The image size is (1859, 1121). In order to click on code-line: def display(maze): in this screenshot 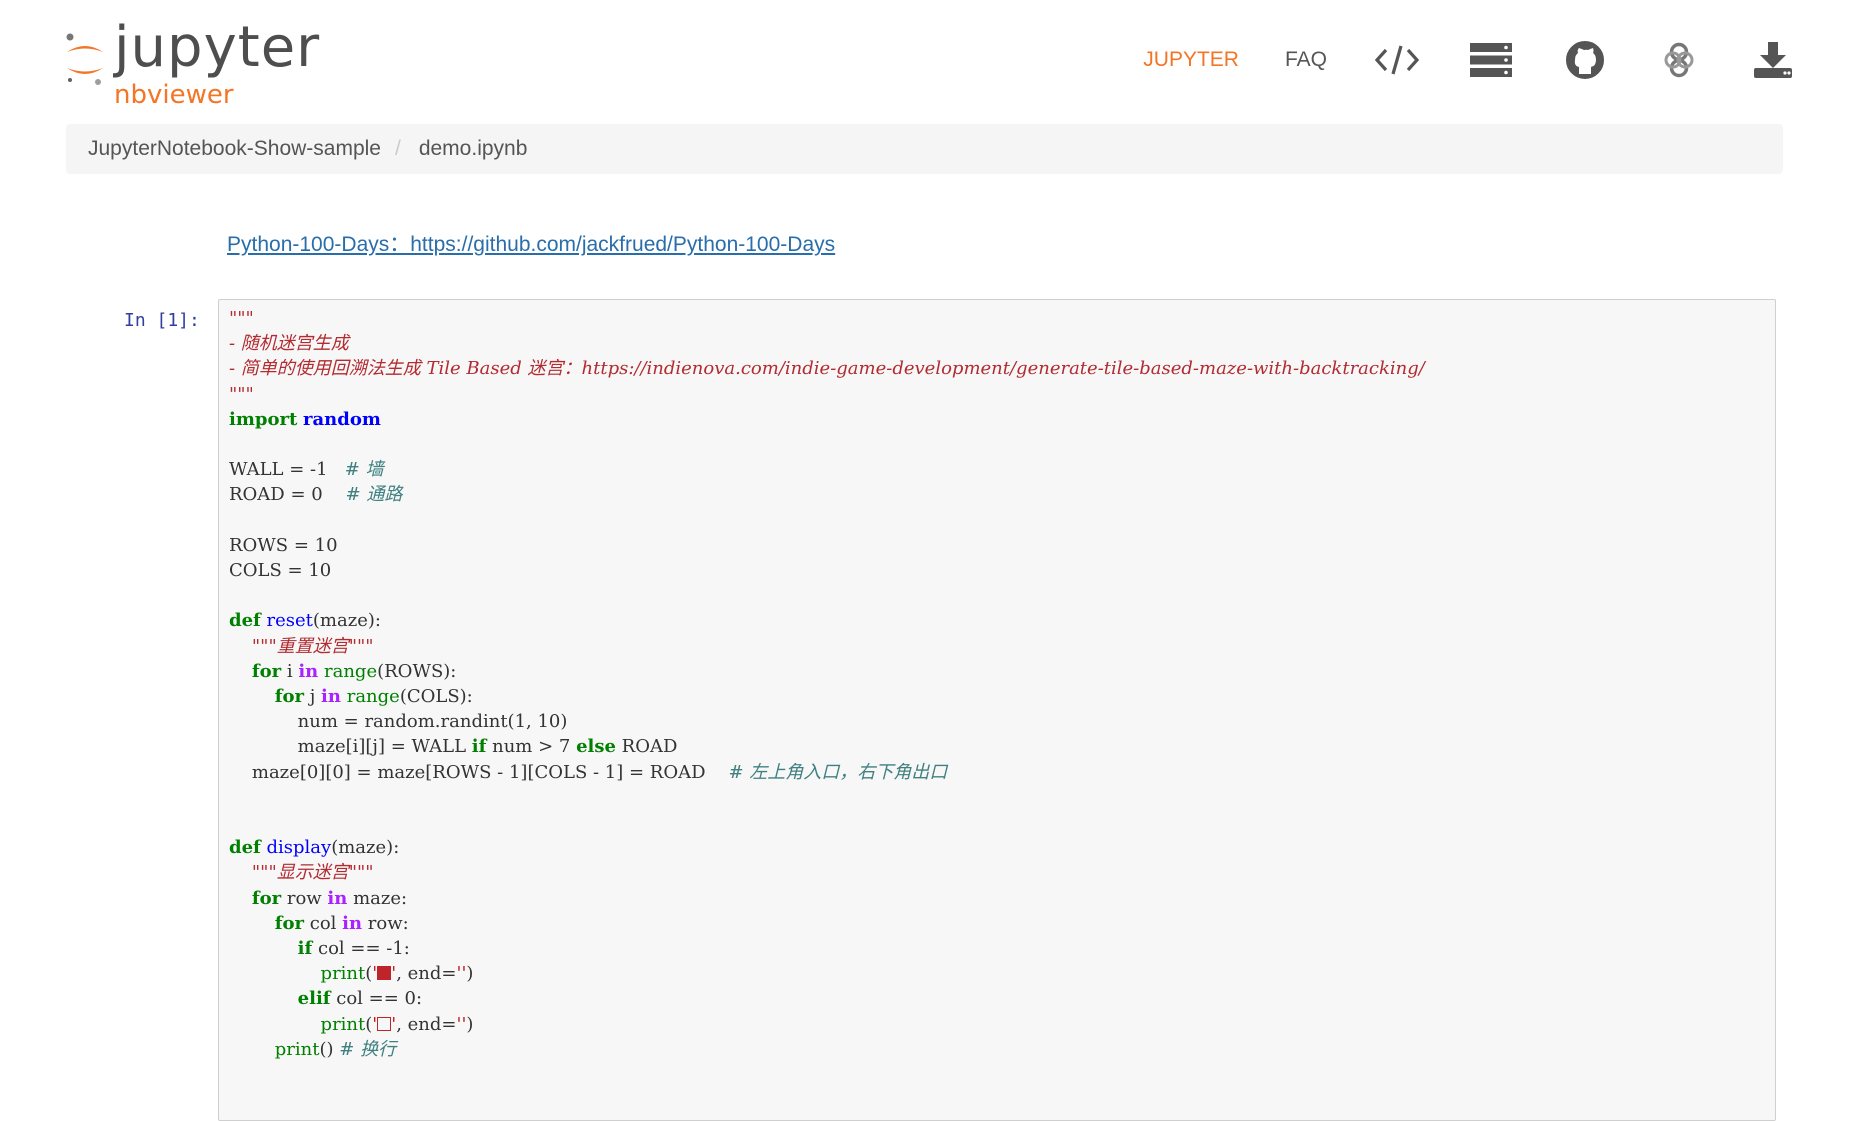, I will do `click(314, 847)`.